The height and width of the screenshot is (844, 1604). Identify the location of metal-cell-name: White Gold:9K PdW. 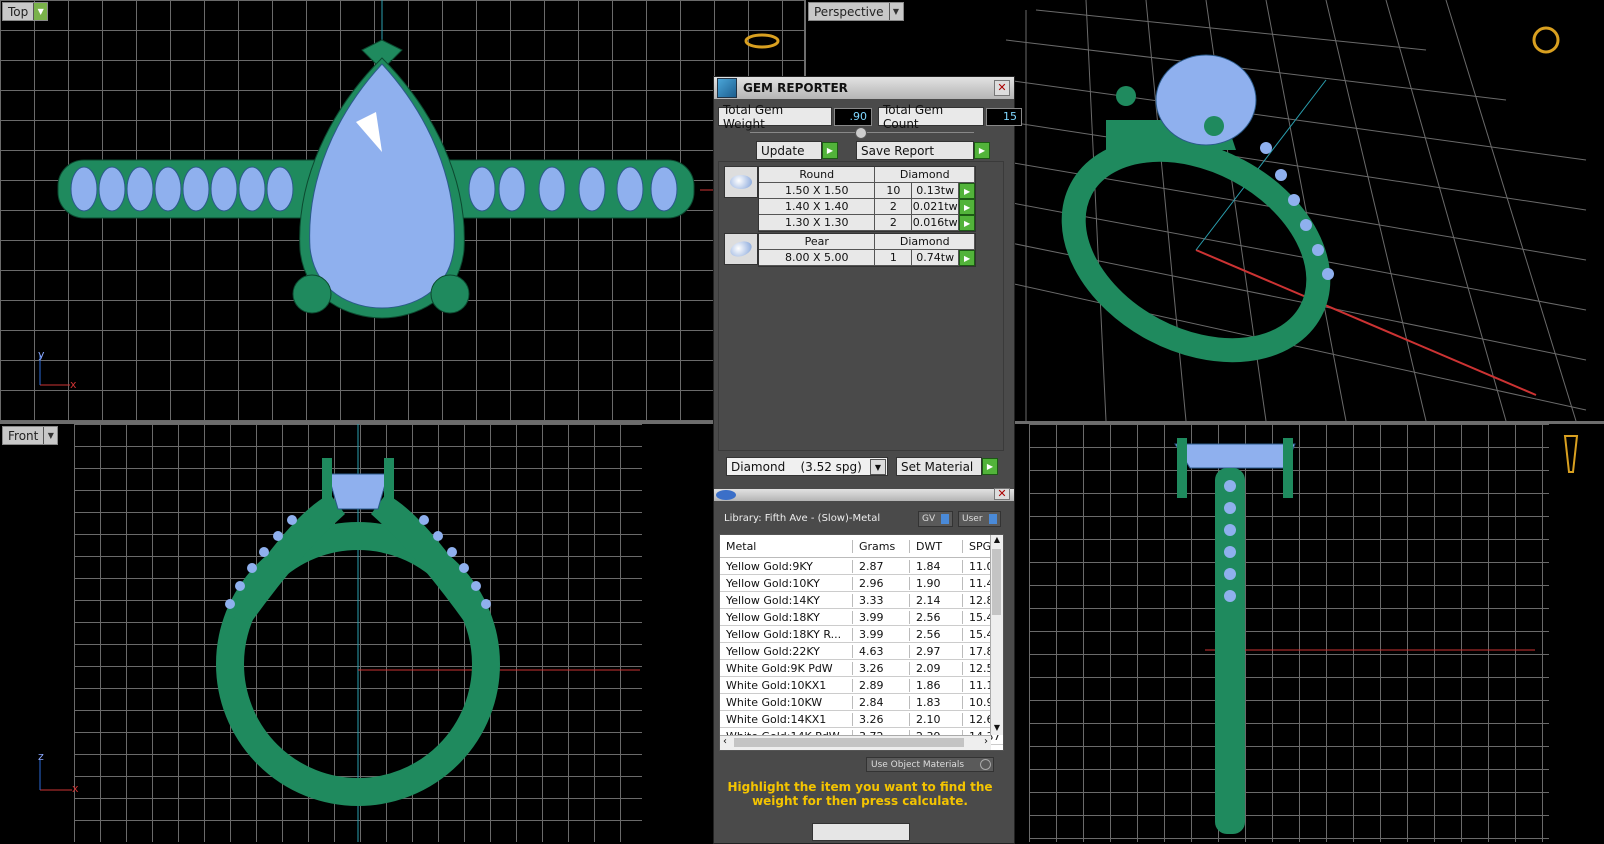
(786, 668).